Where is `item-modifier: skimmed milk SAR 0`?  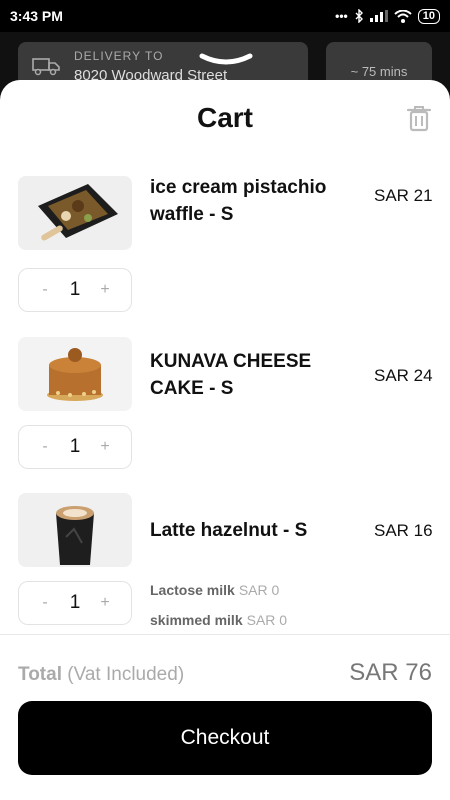 item-modifier: skimmed milk SAR 0 is located at coordinates (218, 620).